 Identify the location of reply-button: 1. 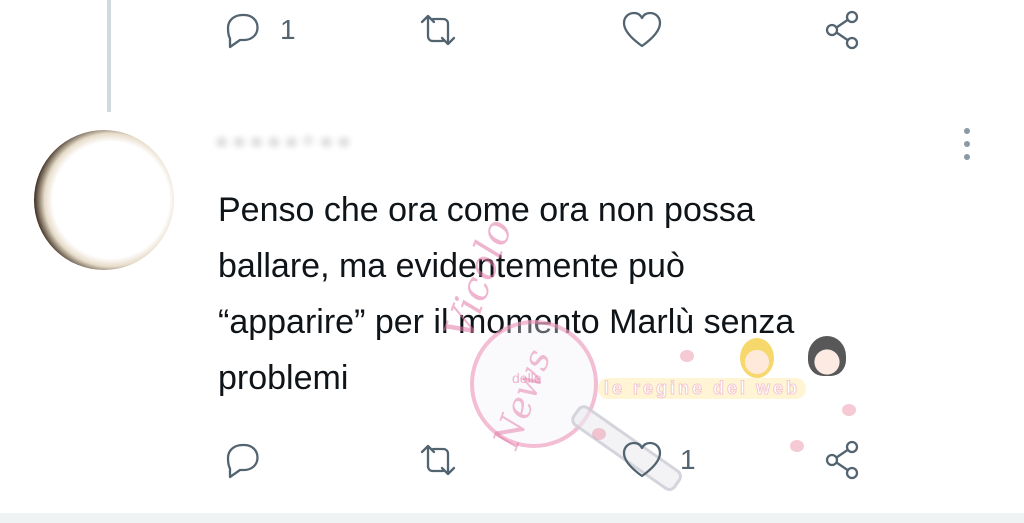
(257, 30).